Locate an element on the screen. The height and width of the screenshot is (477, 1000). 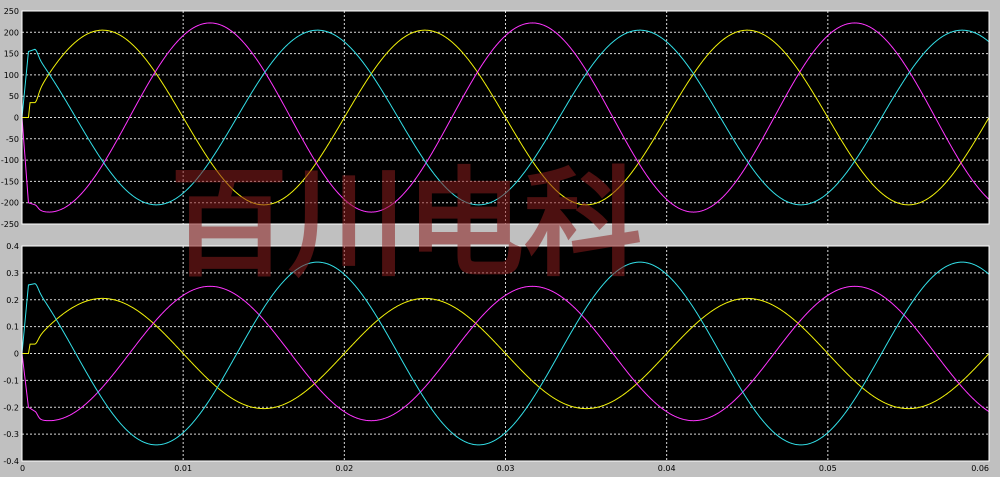
x-tick-label: 0.01 is located at coordinates (183, 468).